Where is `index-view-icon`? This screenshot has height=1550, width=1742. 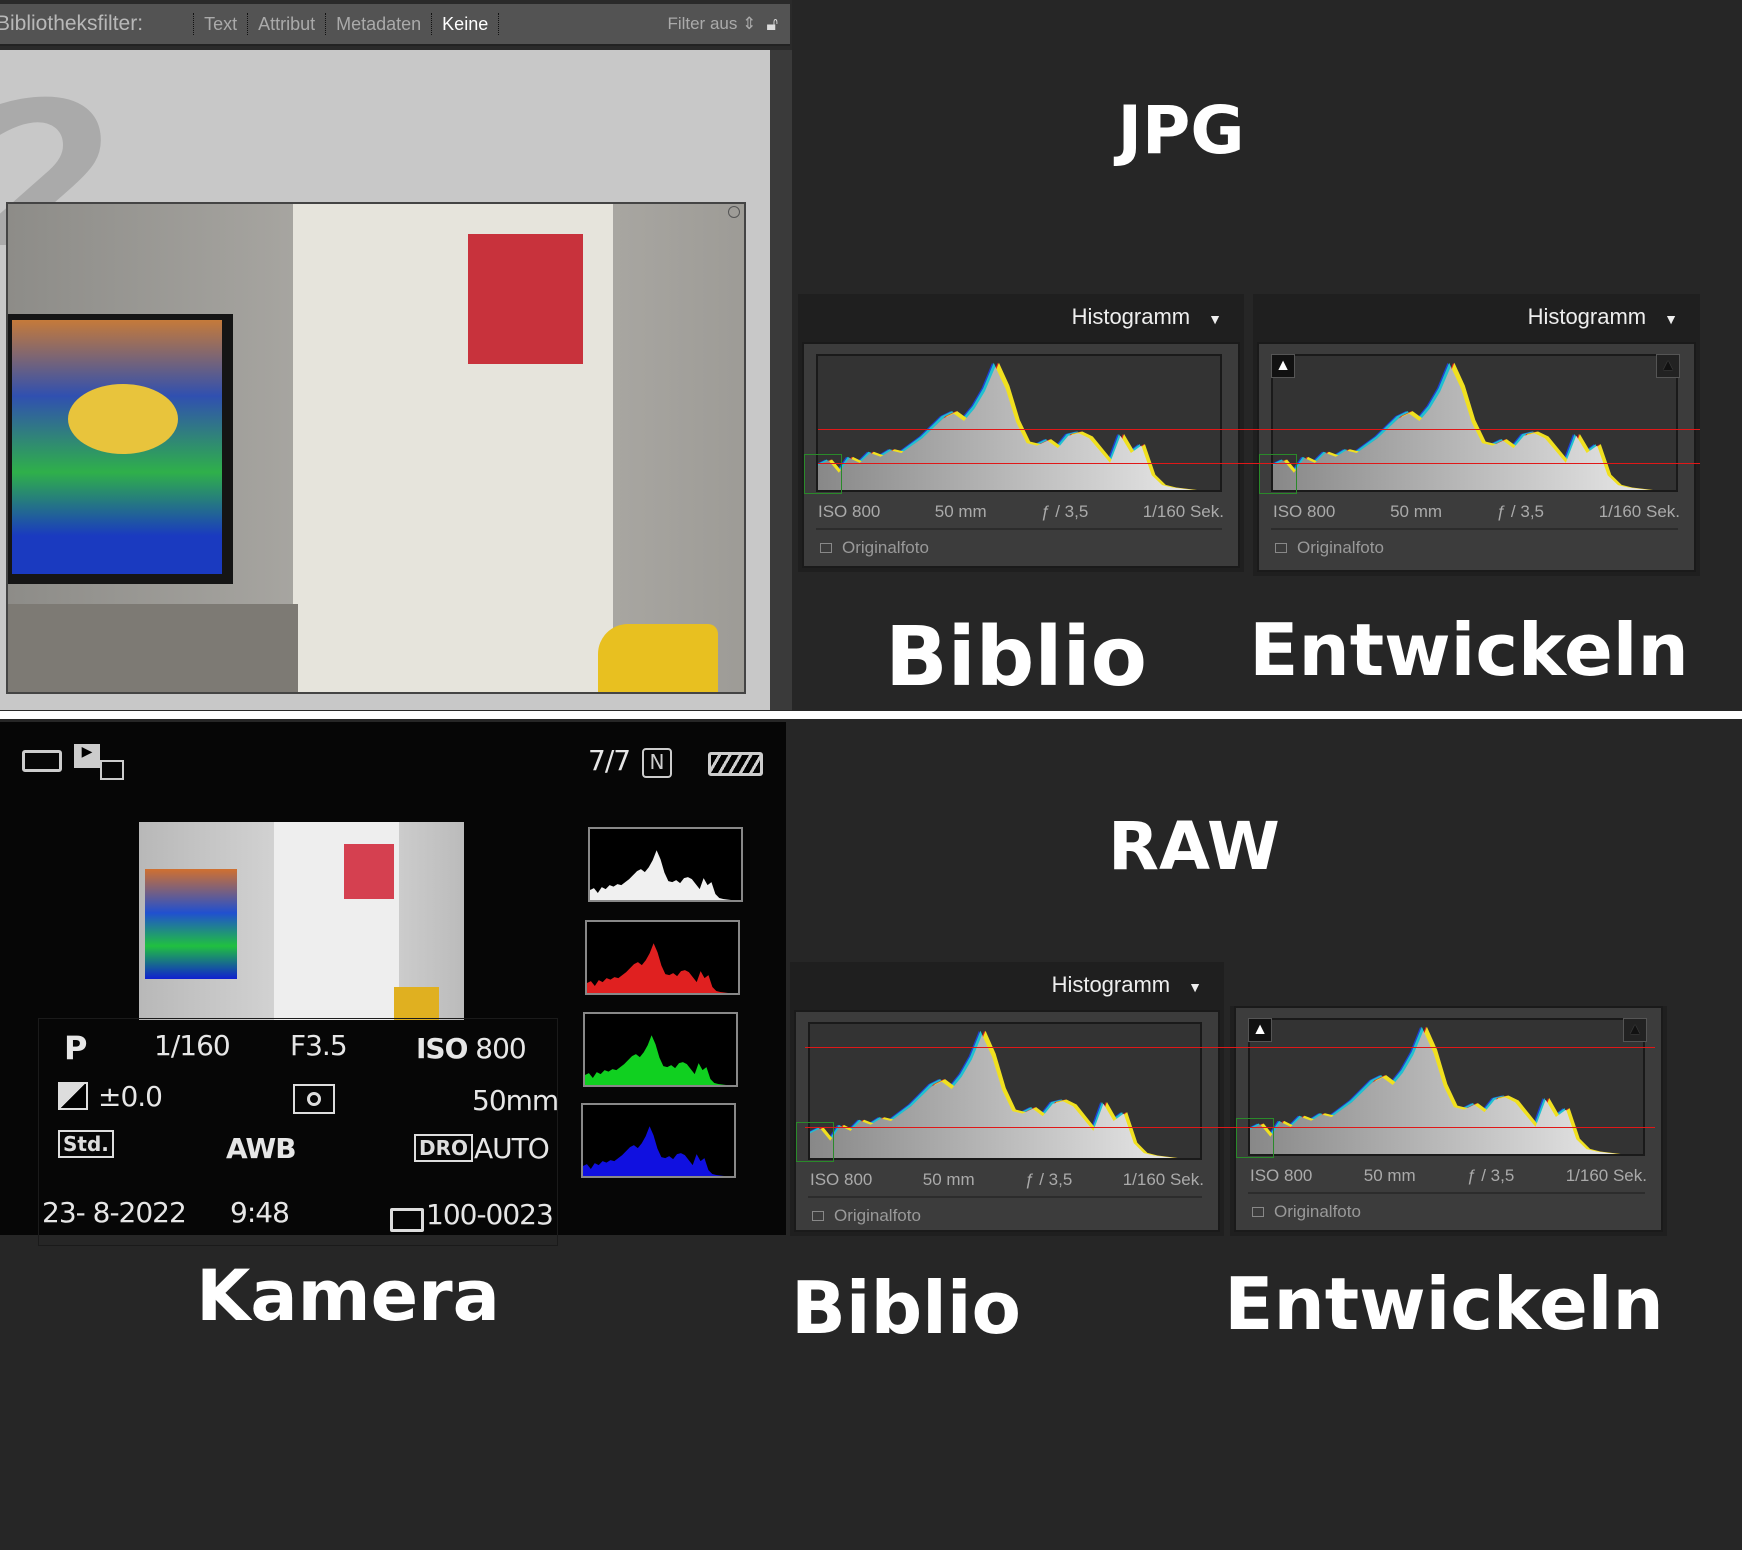 index-view-icon is located at coordinates (112, 770).